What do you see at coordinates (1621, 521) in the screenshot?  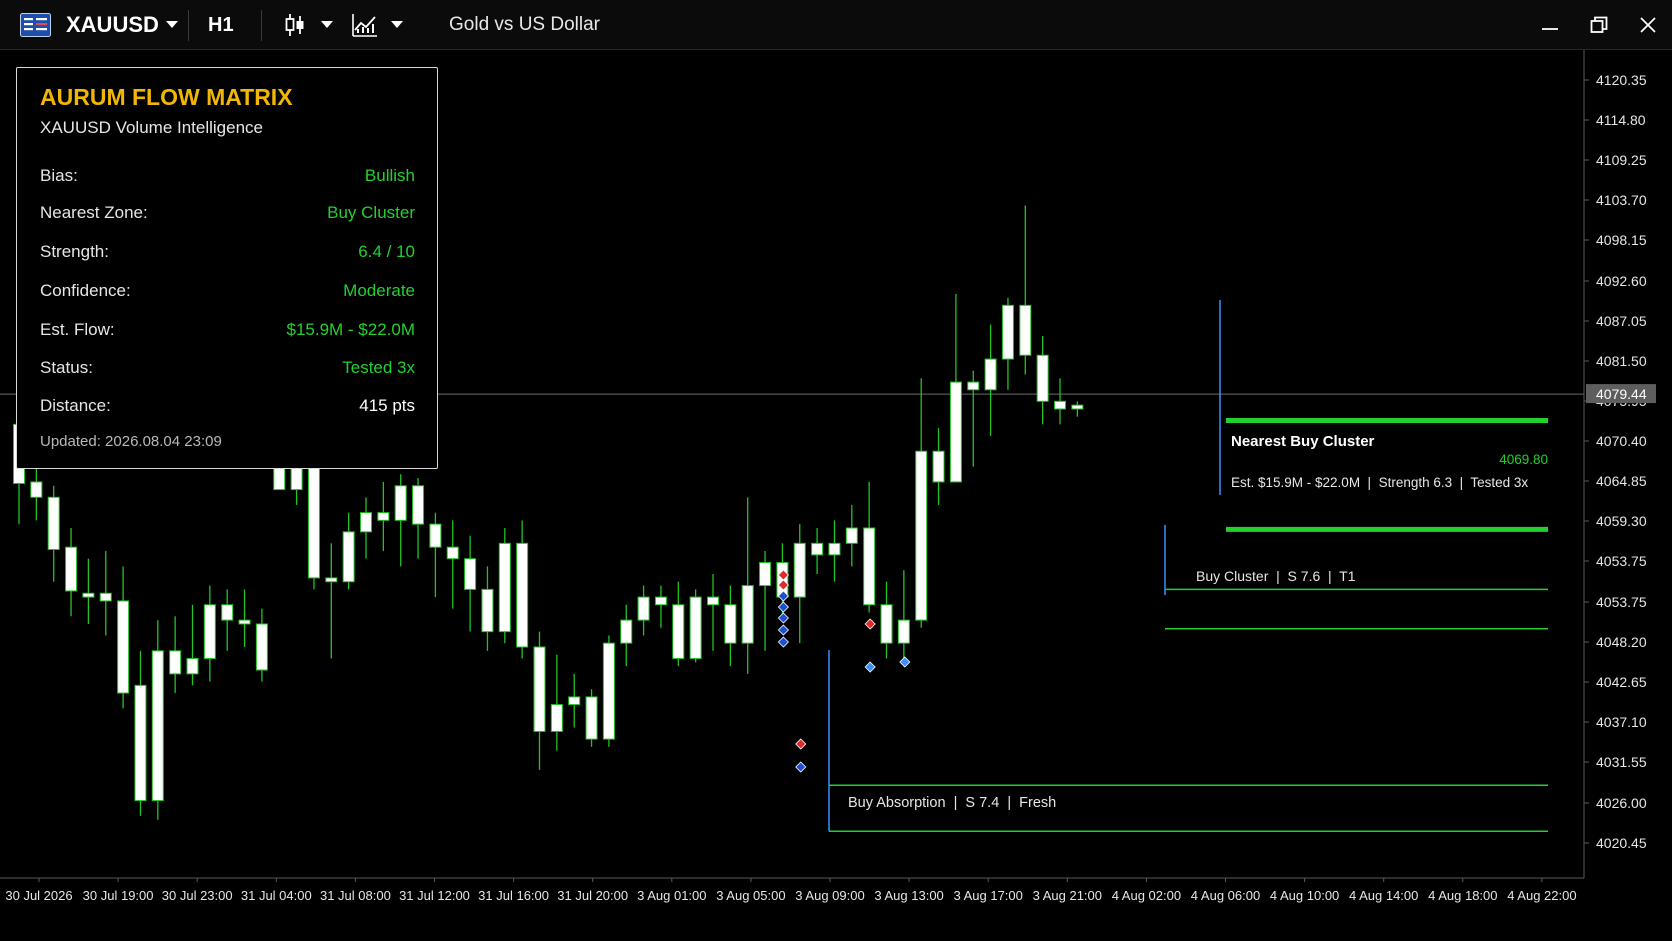 I see `price-label: 4059.30` at bounding box center [1621, 521].